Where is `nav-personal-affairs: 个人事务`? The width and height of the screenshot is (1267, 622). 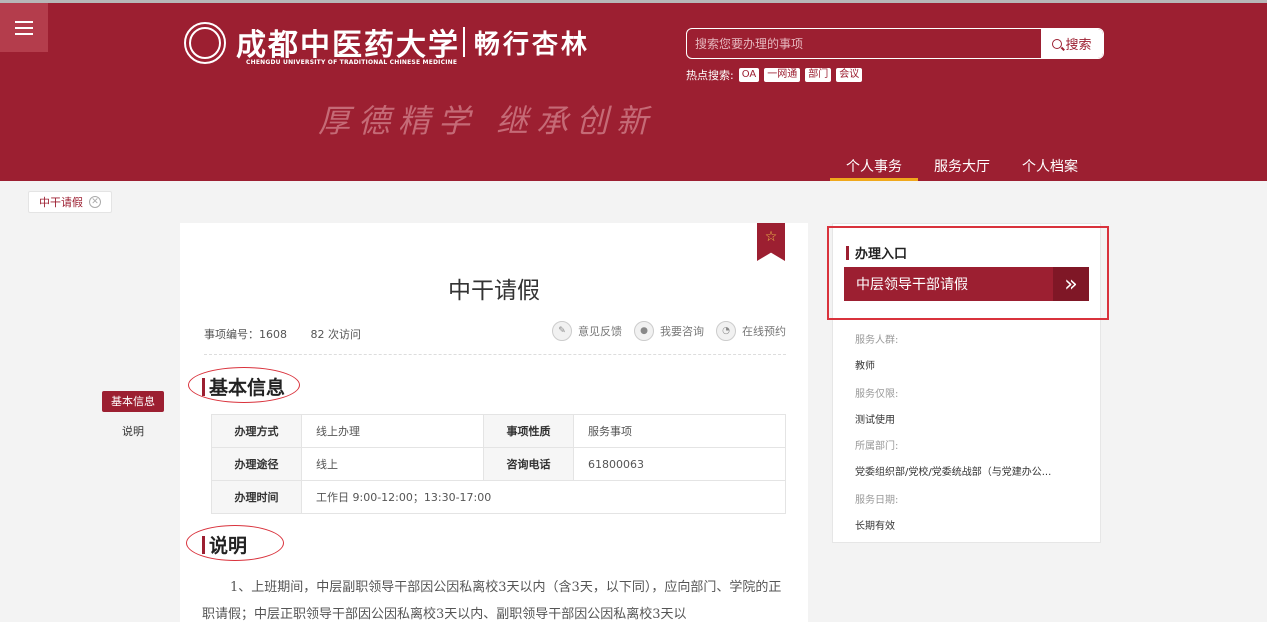
nav-personal-affairs: 个人事务 is located at coordinates (874, 169).